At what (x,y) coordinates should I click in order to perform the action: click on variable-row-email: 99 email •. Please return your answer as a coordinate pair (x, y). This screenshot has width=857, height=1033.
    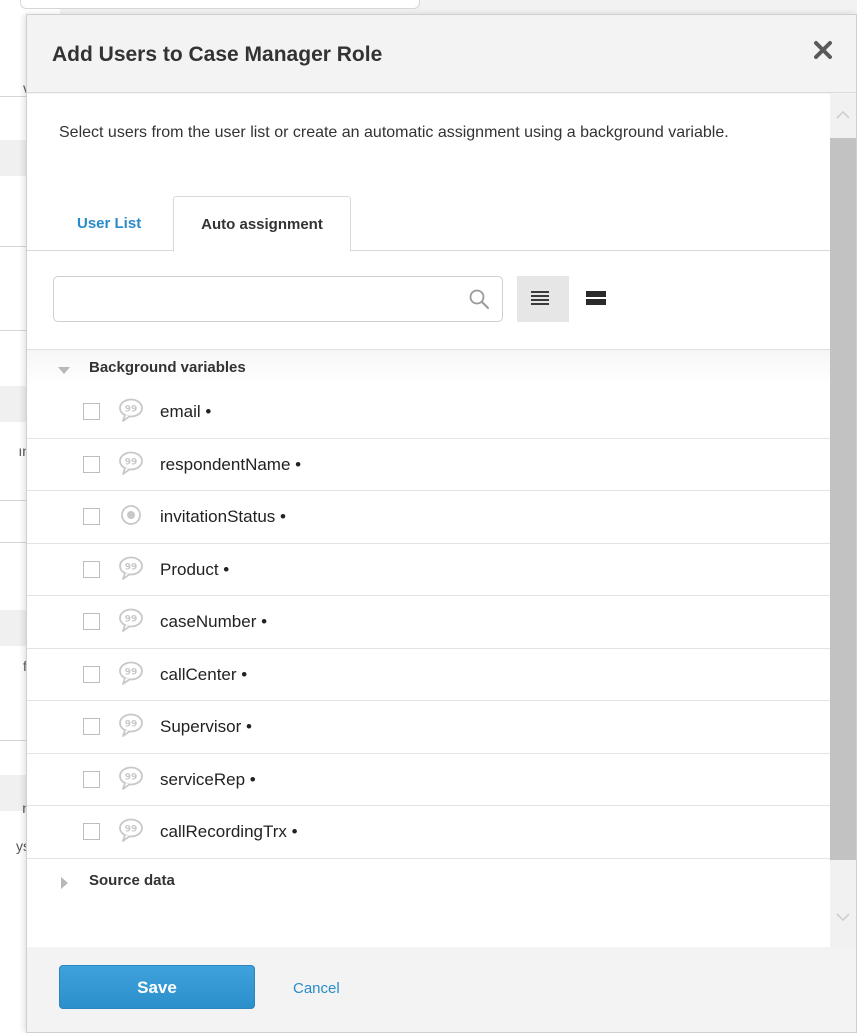
    Looking at the image, I should click on (428, 412).